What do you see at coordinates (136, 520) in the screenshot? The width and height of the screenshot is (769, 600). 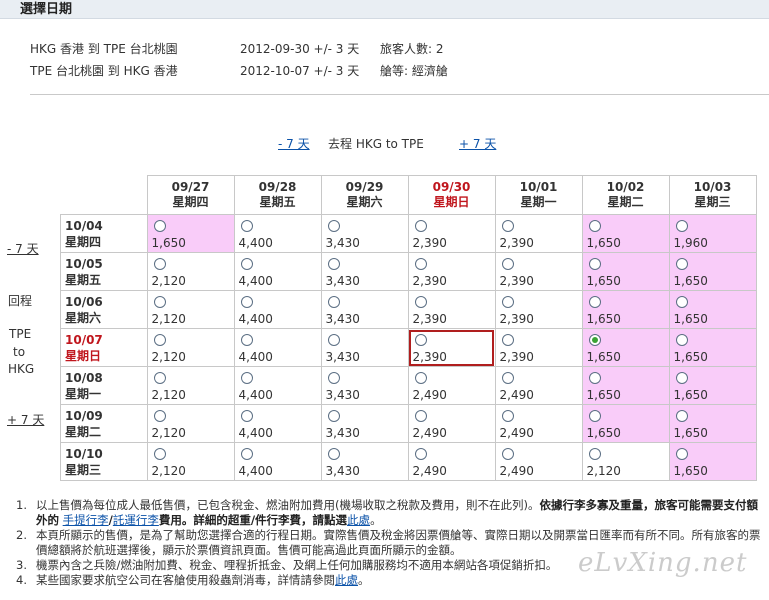 I see `checked-baggage-link: 託運行李` at bounding box center [136, 520].